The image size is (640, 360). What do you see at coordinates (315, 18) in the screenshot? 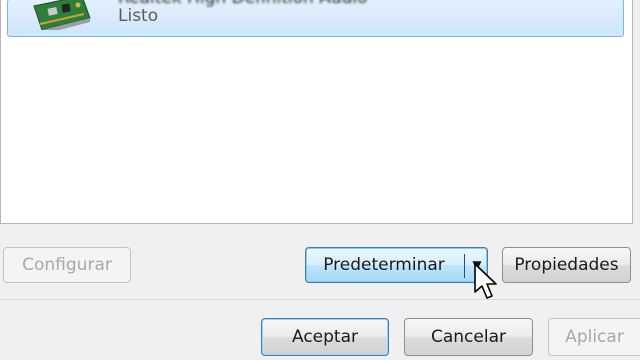
I see `device-row-selected: Realtek High Definition Audio Listo` at bounding box center [315, 18].